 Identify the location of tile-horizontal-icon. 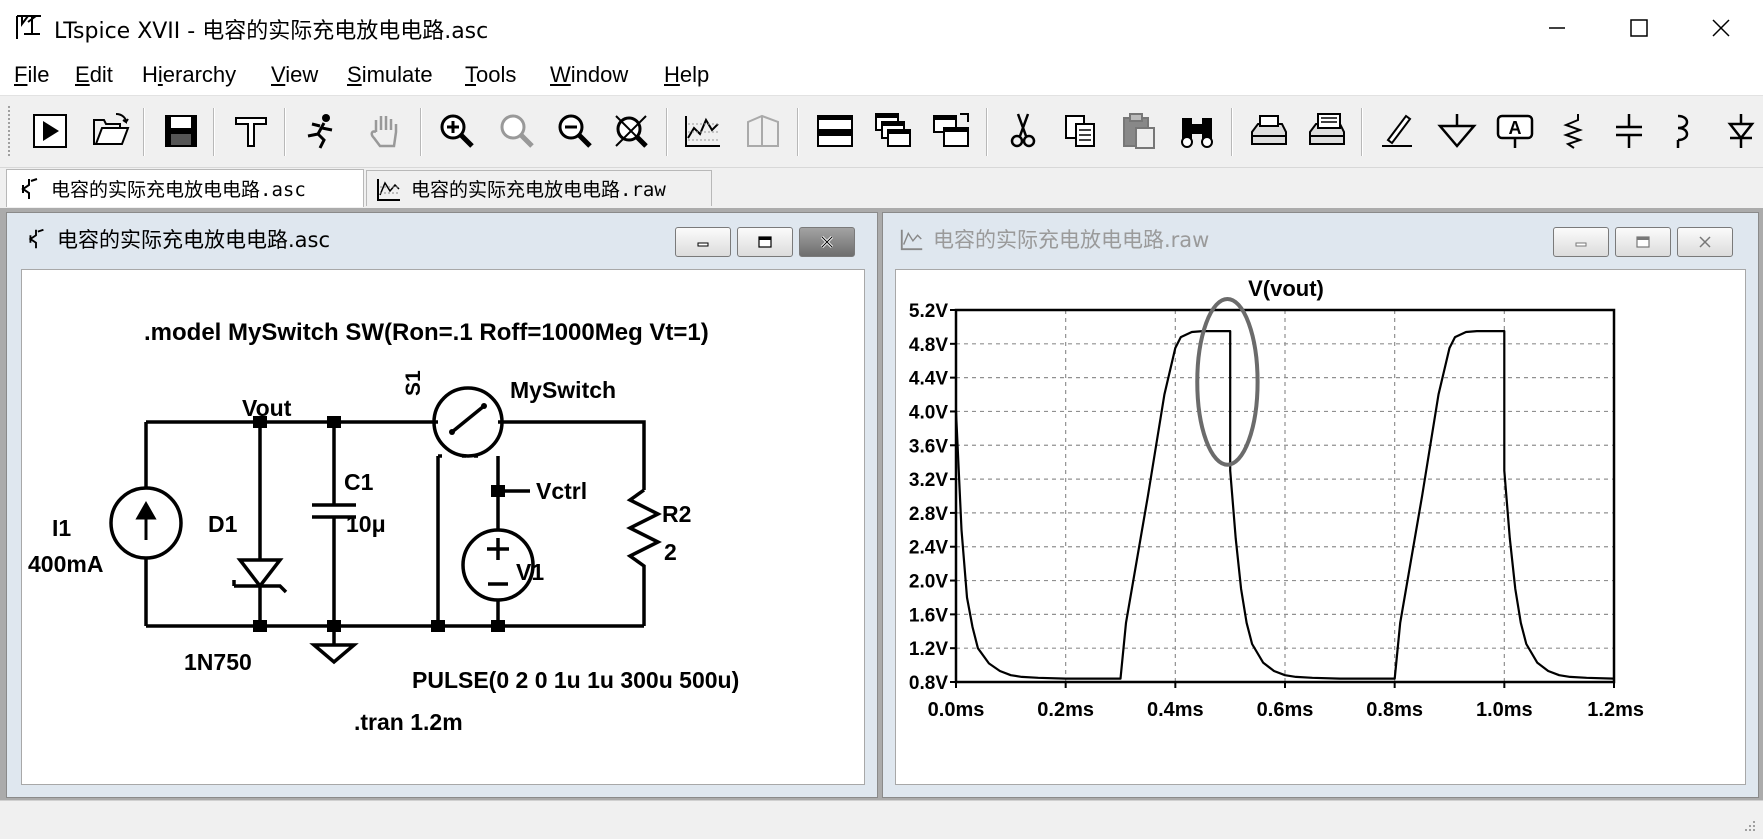
(835, 131).